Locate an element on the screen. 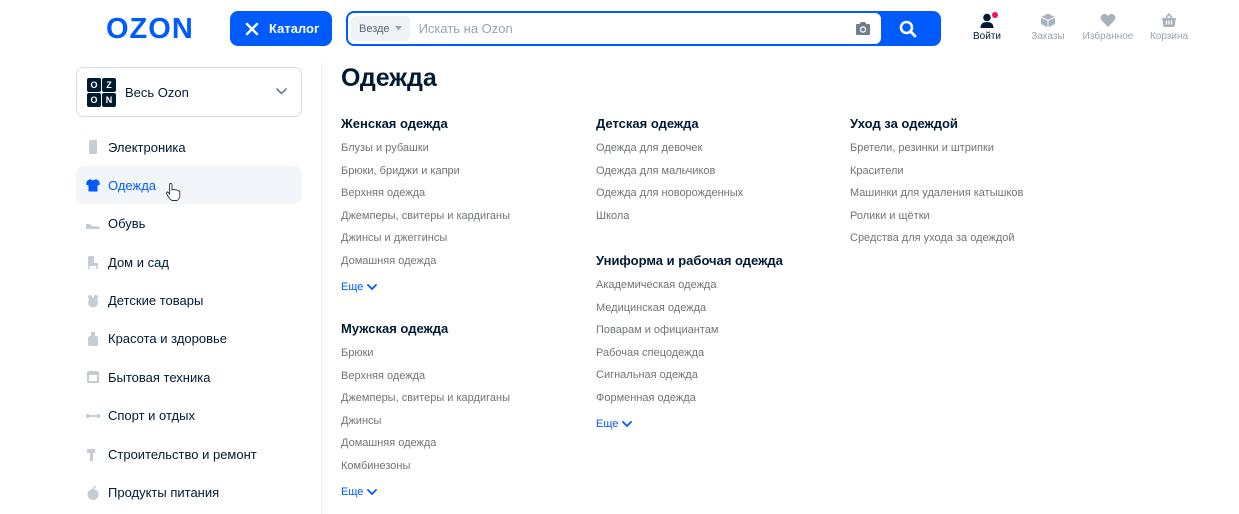  subcategory-link: Академическая одежда is located at coordinates (716, 288).